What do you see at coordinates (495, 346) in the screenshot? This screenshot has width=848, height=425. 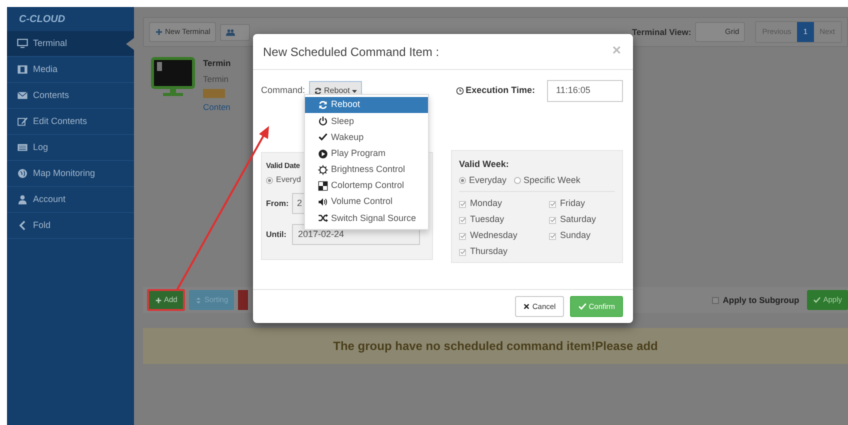 I see `empty-message: The group have no scheduled command item!Please add` at bounding box center [495, 346].